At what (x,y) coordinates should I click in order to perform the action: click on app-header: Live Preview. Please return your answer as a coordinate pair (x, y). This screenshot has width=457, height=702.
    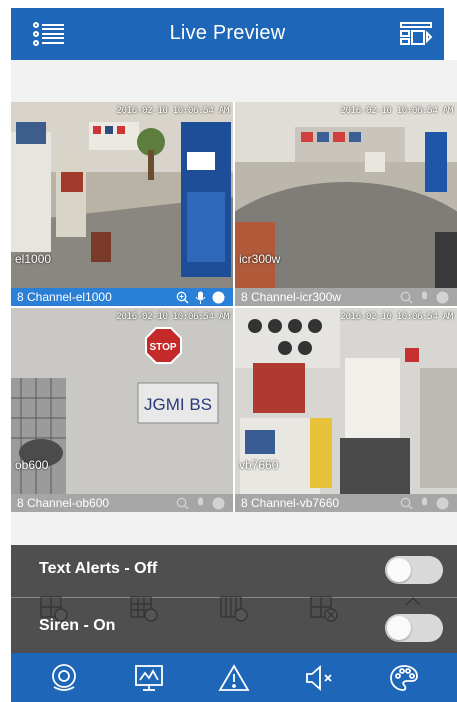
    Looking at the image, I should click on (227, 34).